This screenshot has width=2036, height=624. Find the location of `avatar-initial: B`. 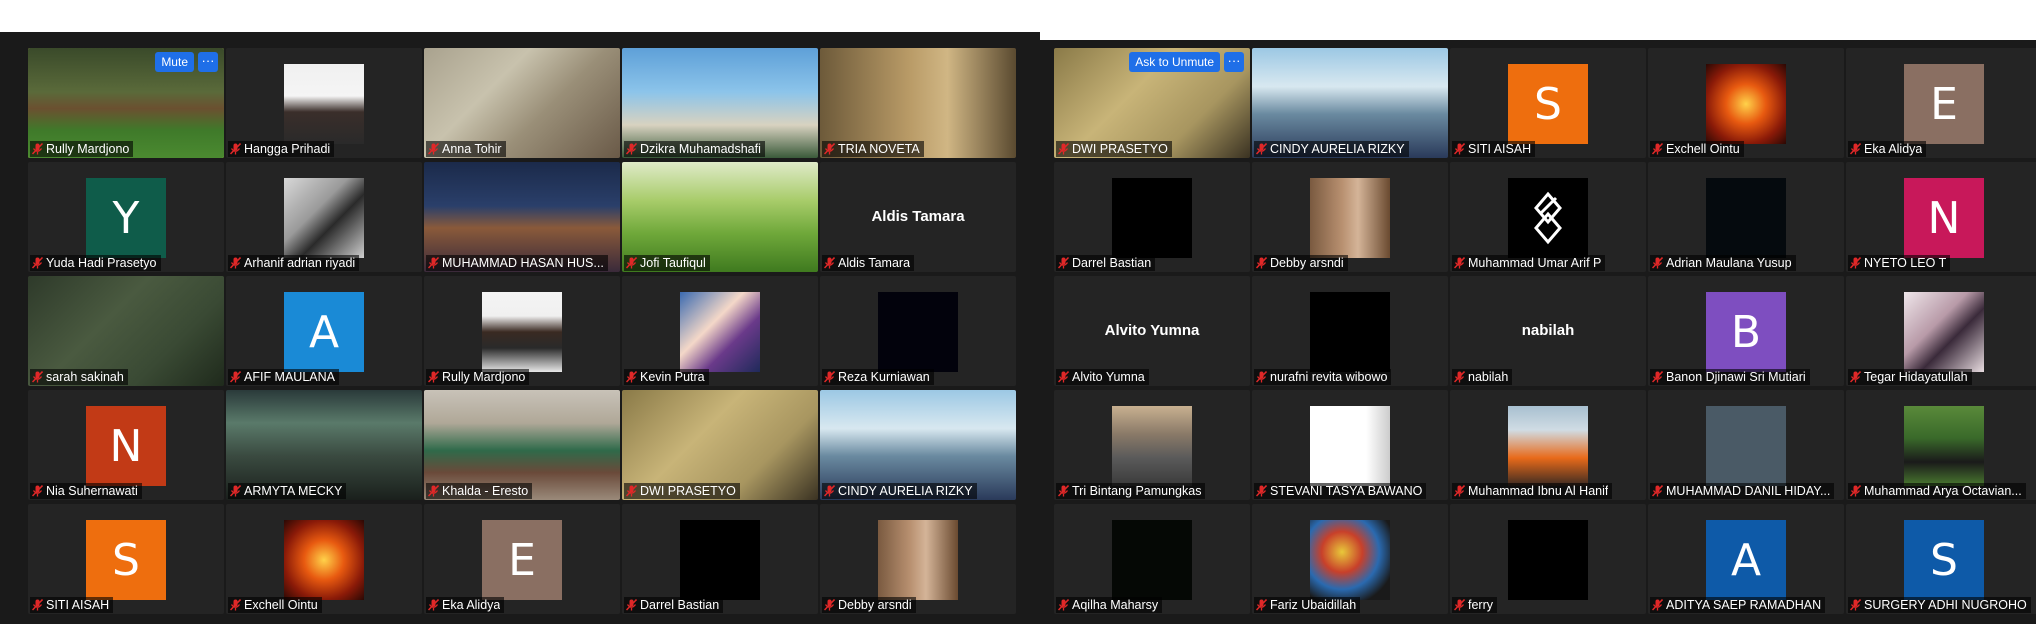

avatar-initial: B is located at coordinates (1746, 332).